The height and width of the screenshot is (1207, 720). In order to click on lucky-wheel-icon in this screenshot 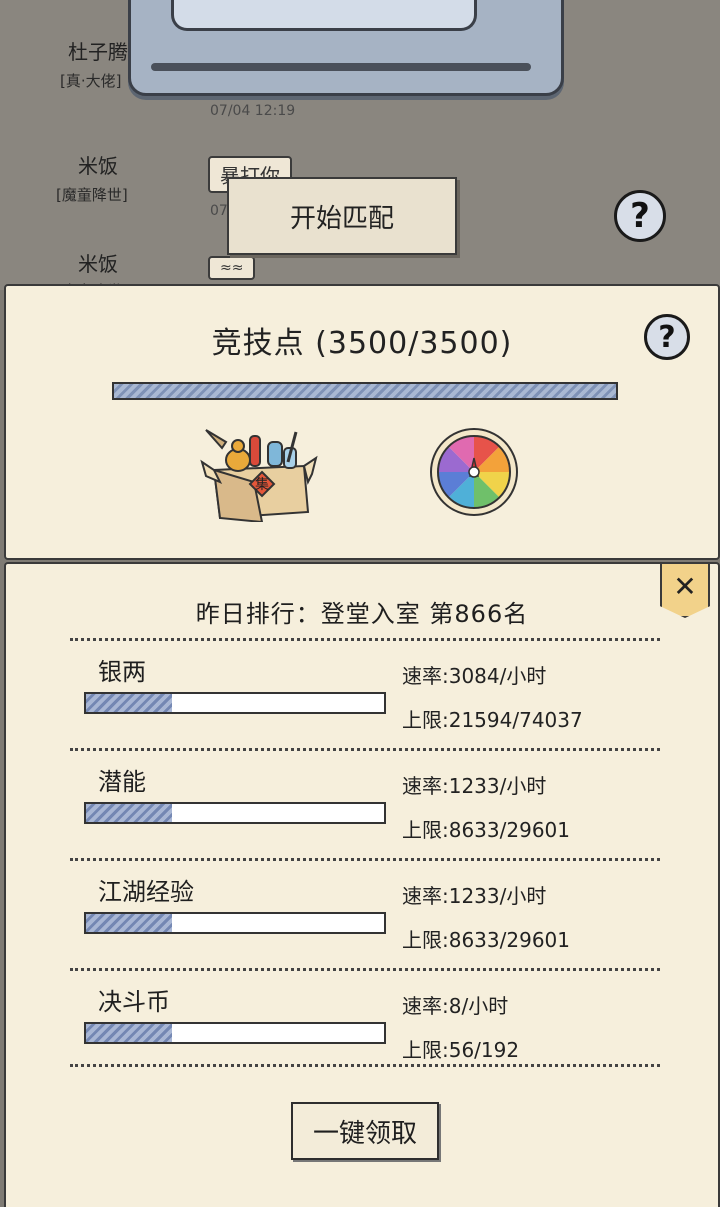, I will do `click(474, 472)`.